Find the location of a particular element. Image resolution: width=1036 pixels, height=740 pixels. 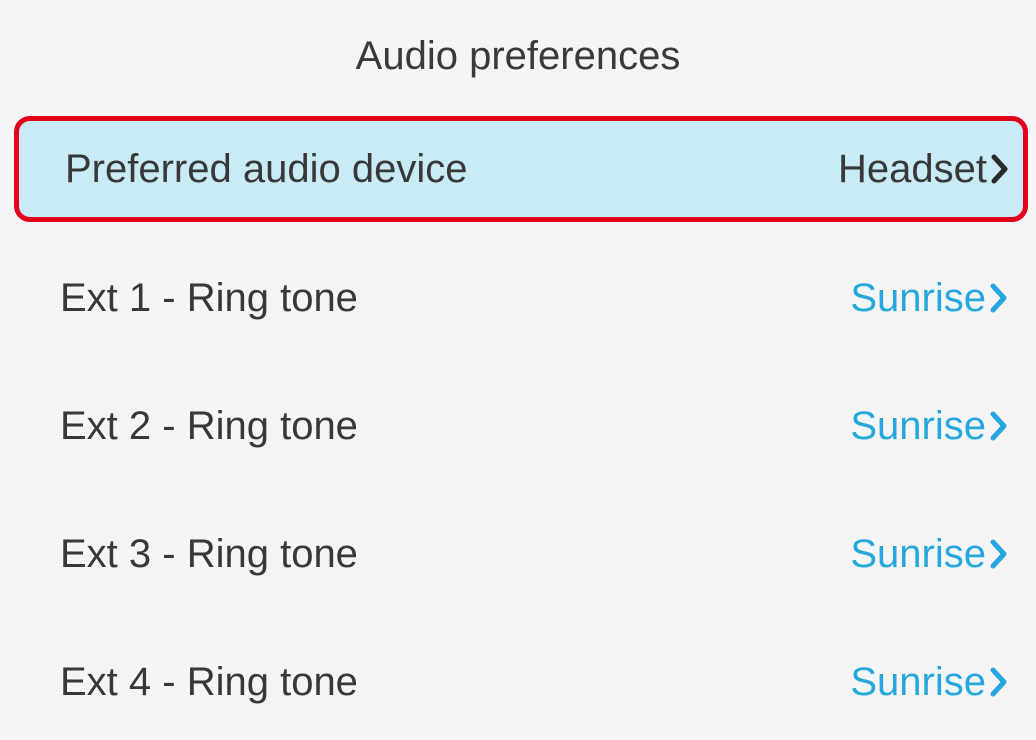

title-bar: Audio preferences is located at coordinates (518, 55).